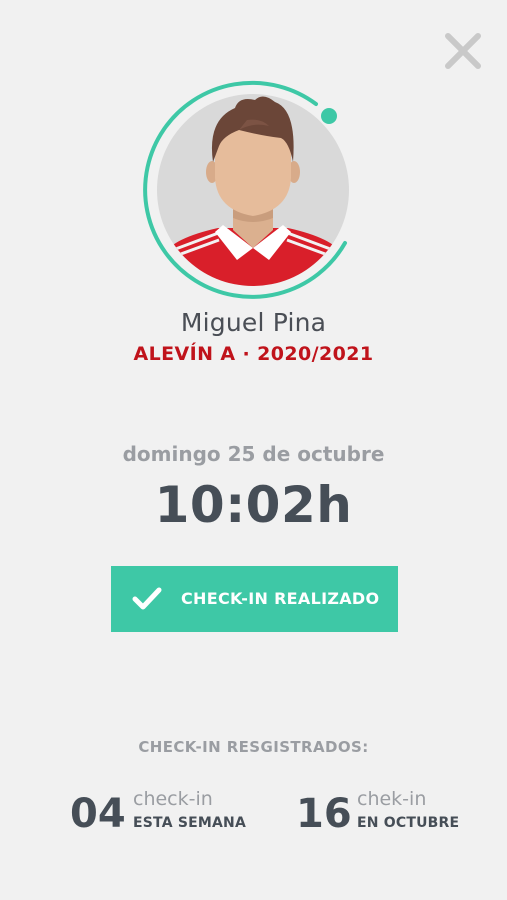 The image size is (507, 900). I want to click on checkin-time: 10:02h, so click(253, 505).